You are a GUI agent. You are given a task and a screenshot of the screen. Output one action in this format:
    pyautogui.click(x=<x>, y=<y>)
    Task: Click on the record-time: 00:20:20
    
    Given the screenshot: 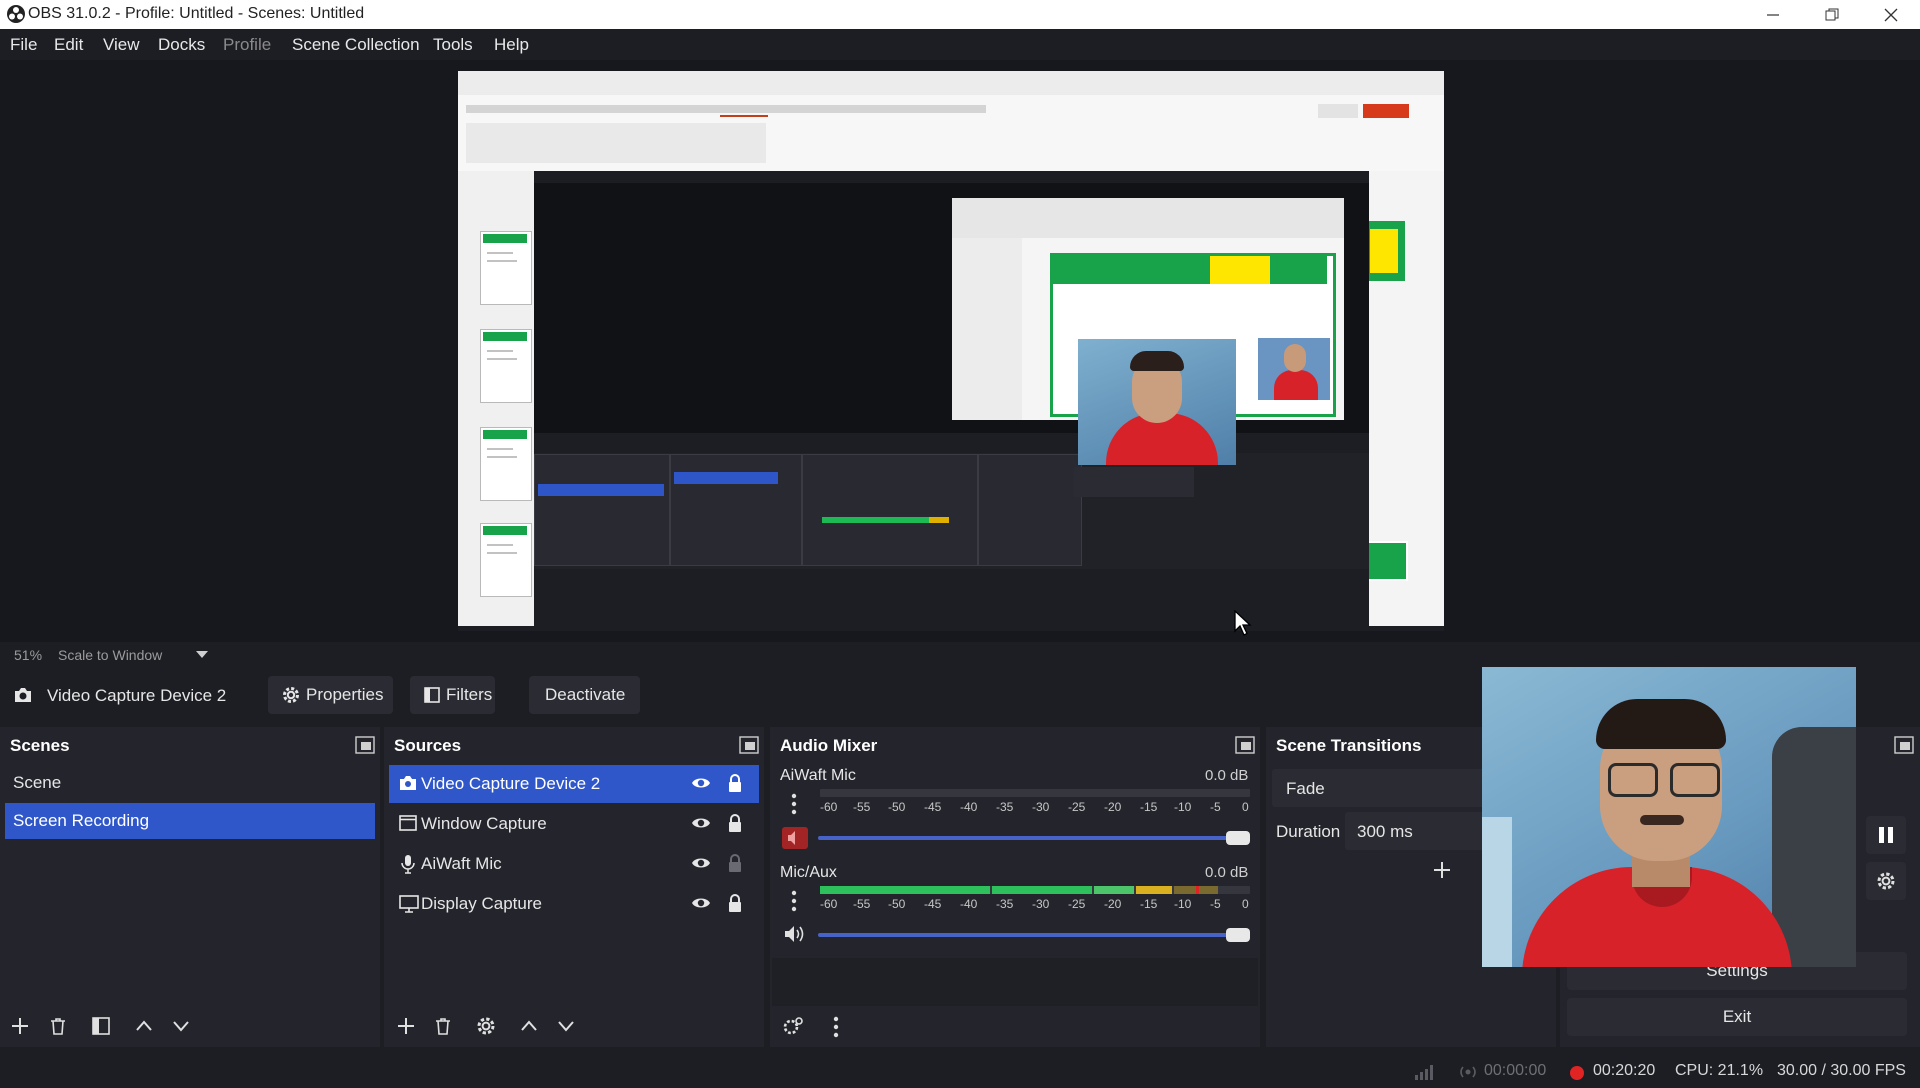 What is the action you would take?
    pyautogui.click(x=1624, y=1070)
    